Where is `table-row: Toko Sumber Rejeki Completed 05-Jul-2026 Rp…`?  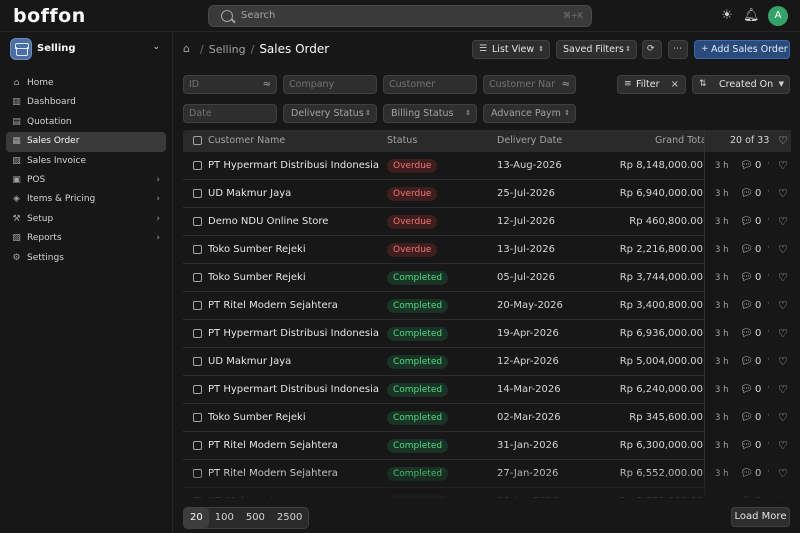 table-row: Toko Sumber Rejeki Completed 05-Jul-2026 Rp… is located at coordinates (487, 278).